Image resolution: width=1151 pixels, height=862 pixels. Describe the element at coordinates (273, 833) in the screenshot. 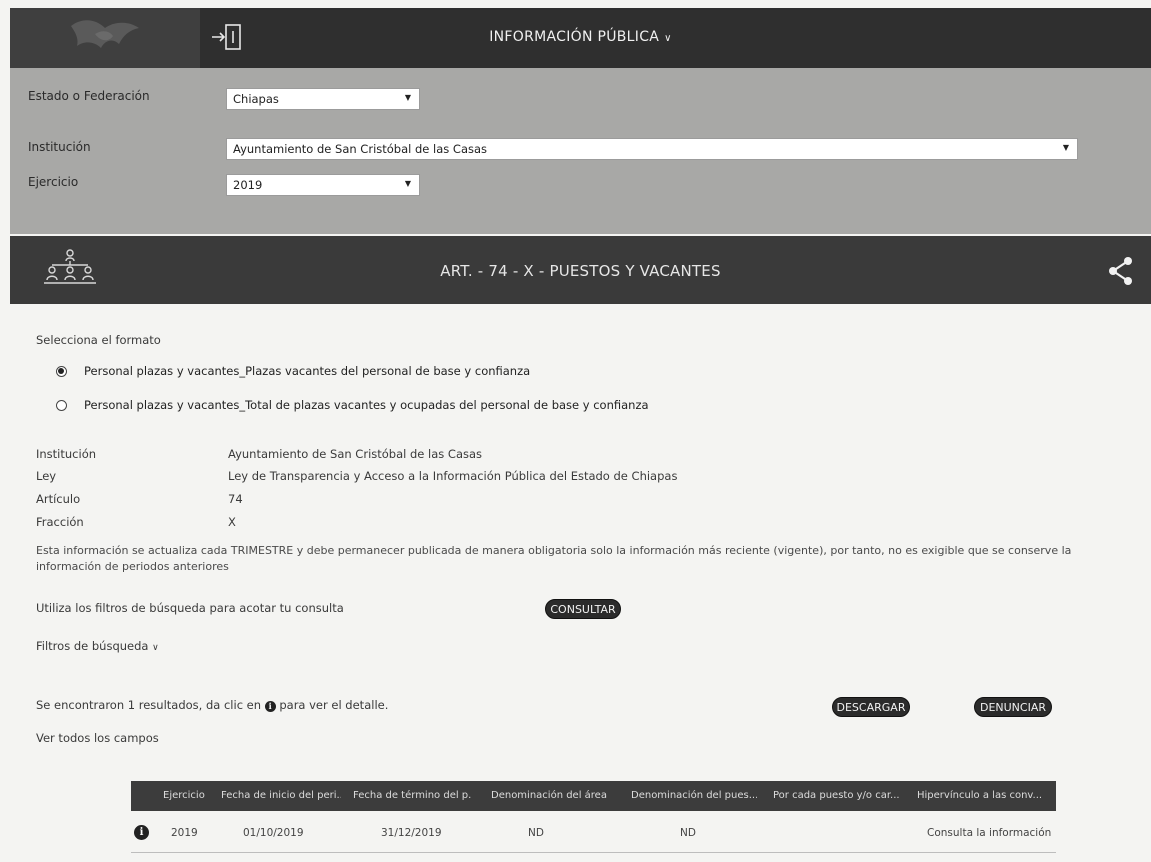

I see `cell-fecha-inicio: 01/10/2019` at that location.